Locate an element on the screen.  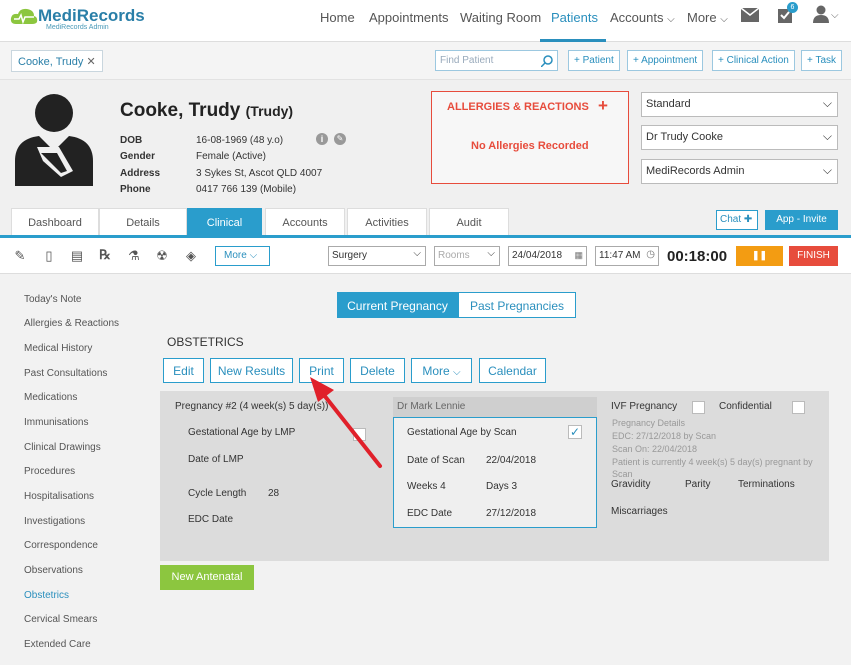
date-input: 24/04/2018 ▦ is located at coordinates (547, 256).